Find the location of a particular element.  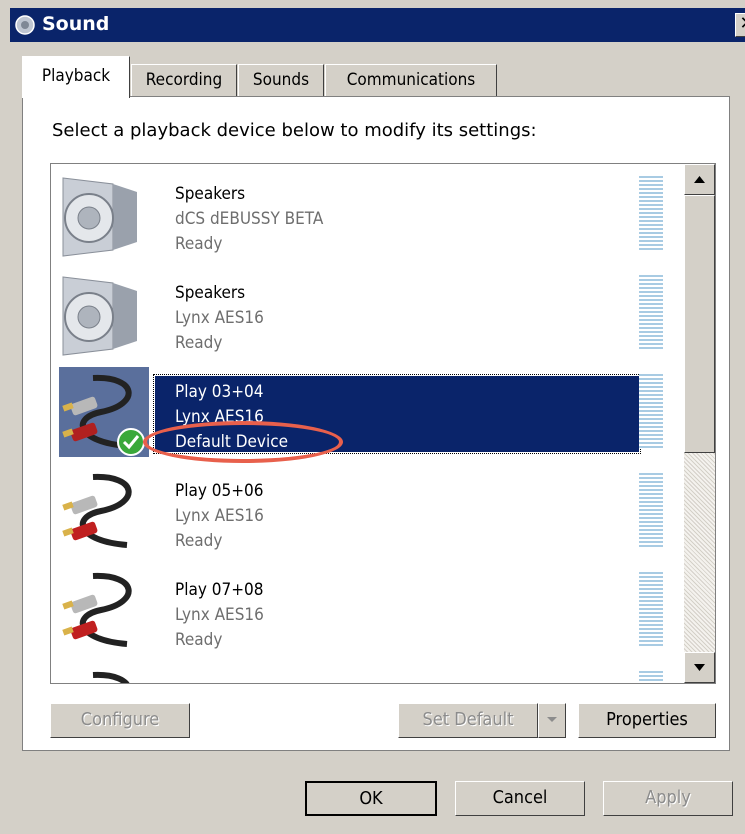

list-item is located at coordinates (366, 671).